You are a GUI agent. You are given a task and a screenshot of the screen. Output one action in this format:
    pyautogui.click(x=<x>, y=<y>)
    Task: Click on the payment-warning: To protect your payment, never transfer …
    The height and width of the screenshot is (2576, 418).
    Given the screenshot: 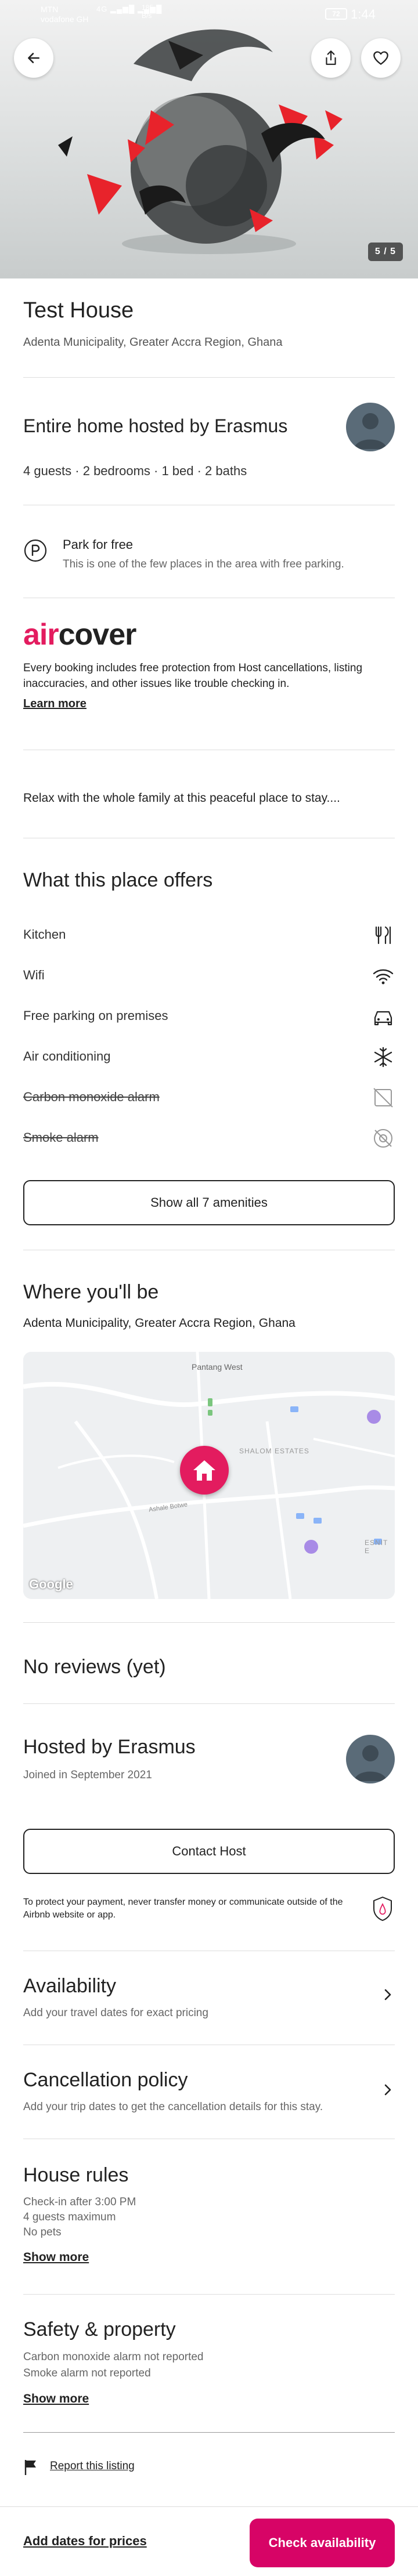 What is the action you would take?
    pyautogui.click(x=186, y=1909)
    